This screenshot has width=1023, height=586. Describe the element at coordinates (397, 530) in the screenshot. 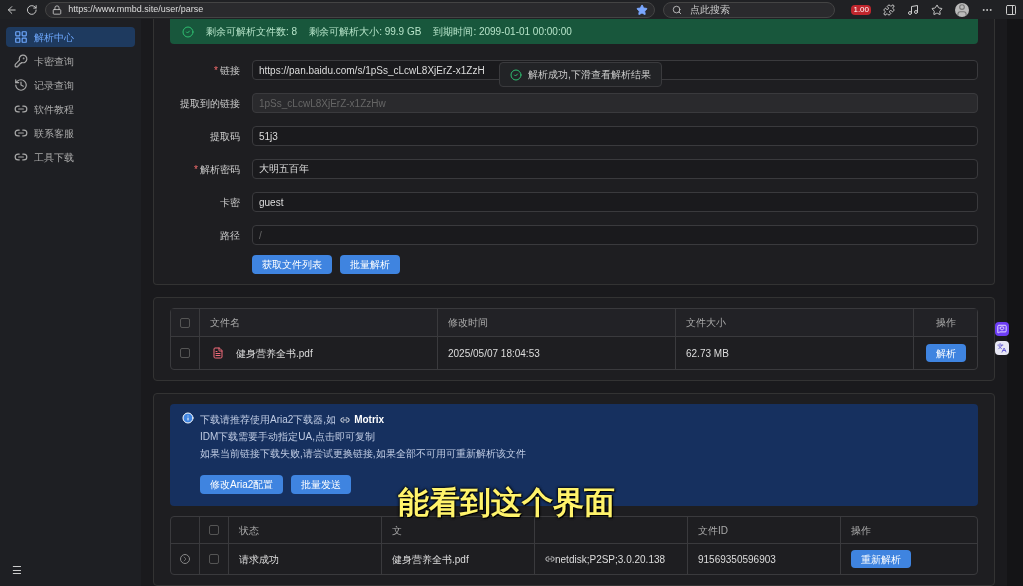

I see `column-header: 文` at that location.